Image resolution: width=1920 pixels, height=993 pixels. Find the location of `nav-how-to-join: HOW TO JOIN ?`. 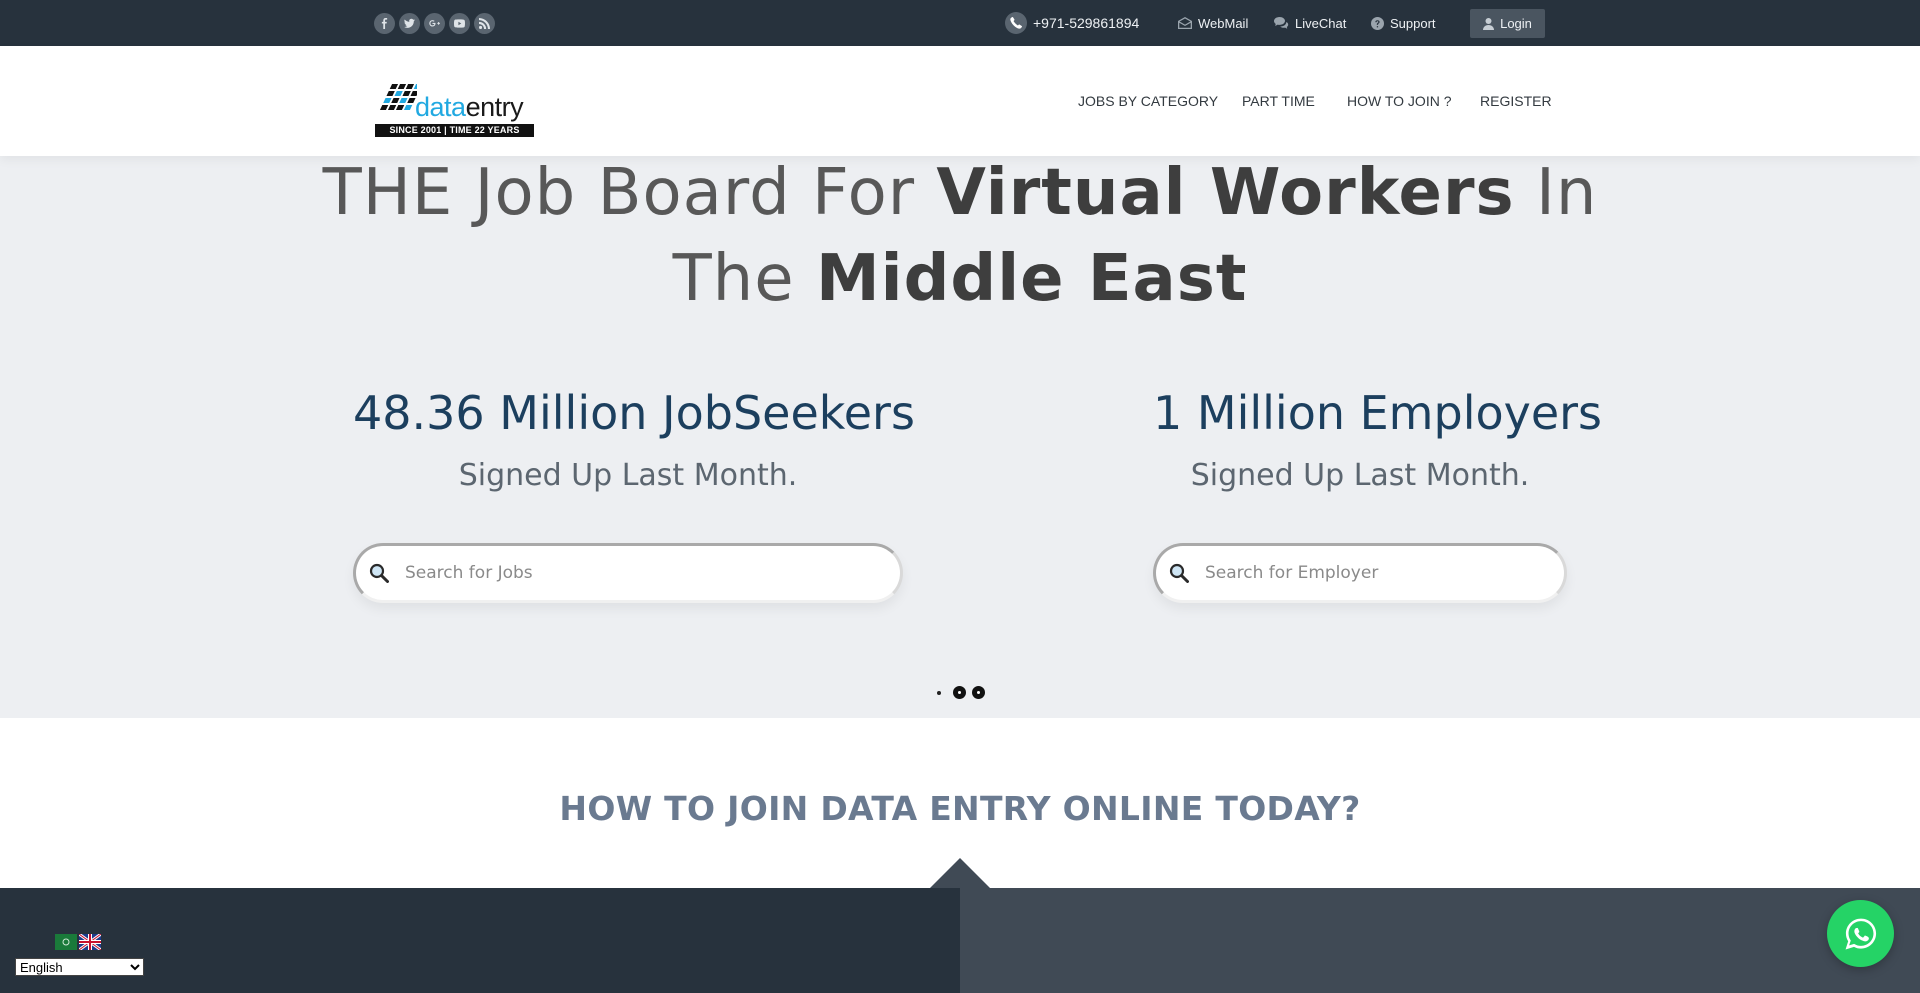

nav-how-to-join: HOW TO JOIN ? is located at coordinates (1399, 101).